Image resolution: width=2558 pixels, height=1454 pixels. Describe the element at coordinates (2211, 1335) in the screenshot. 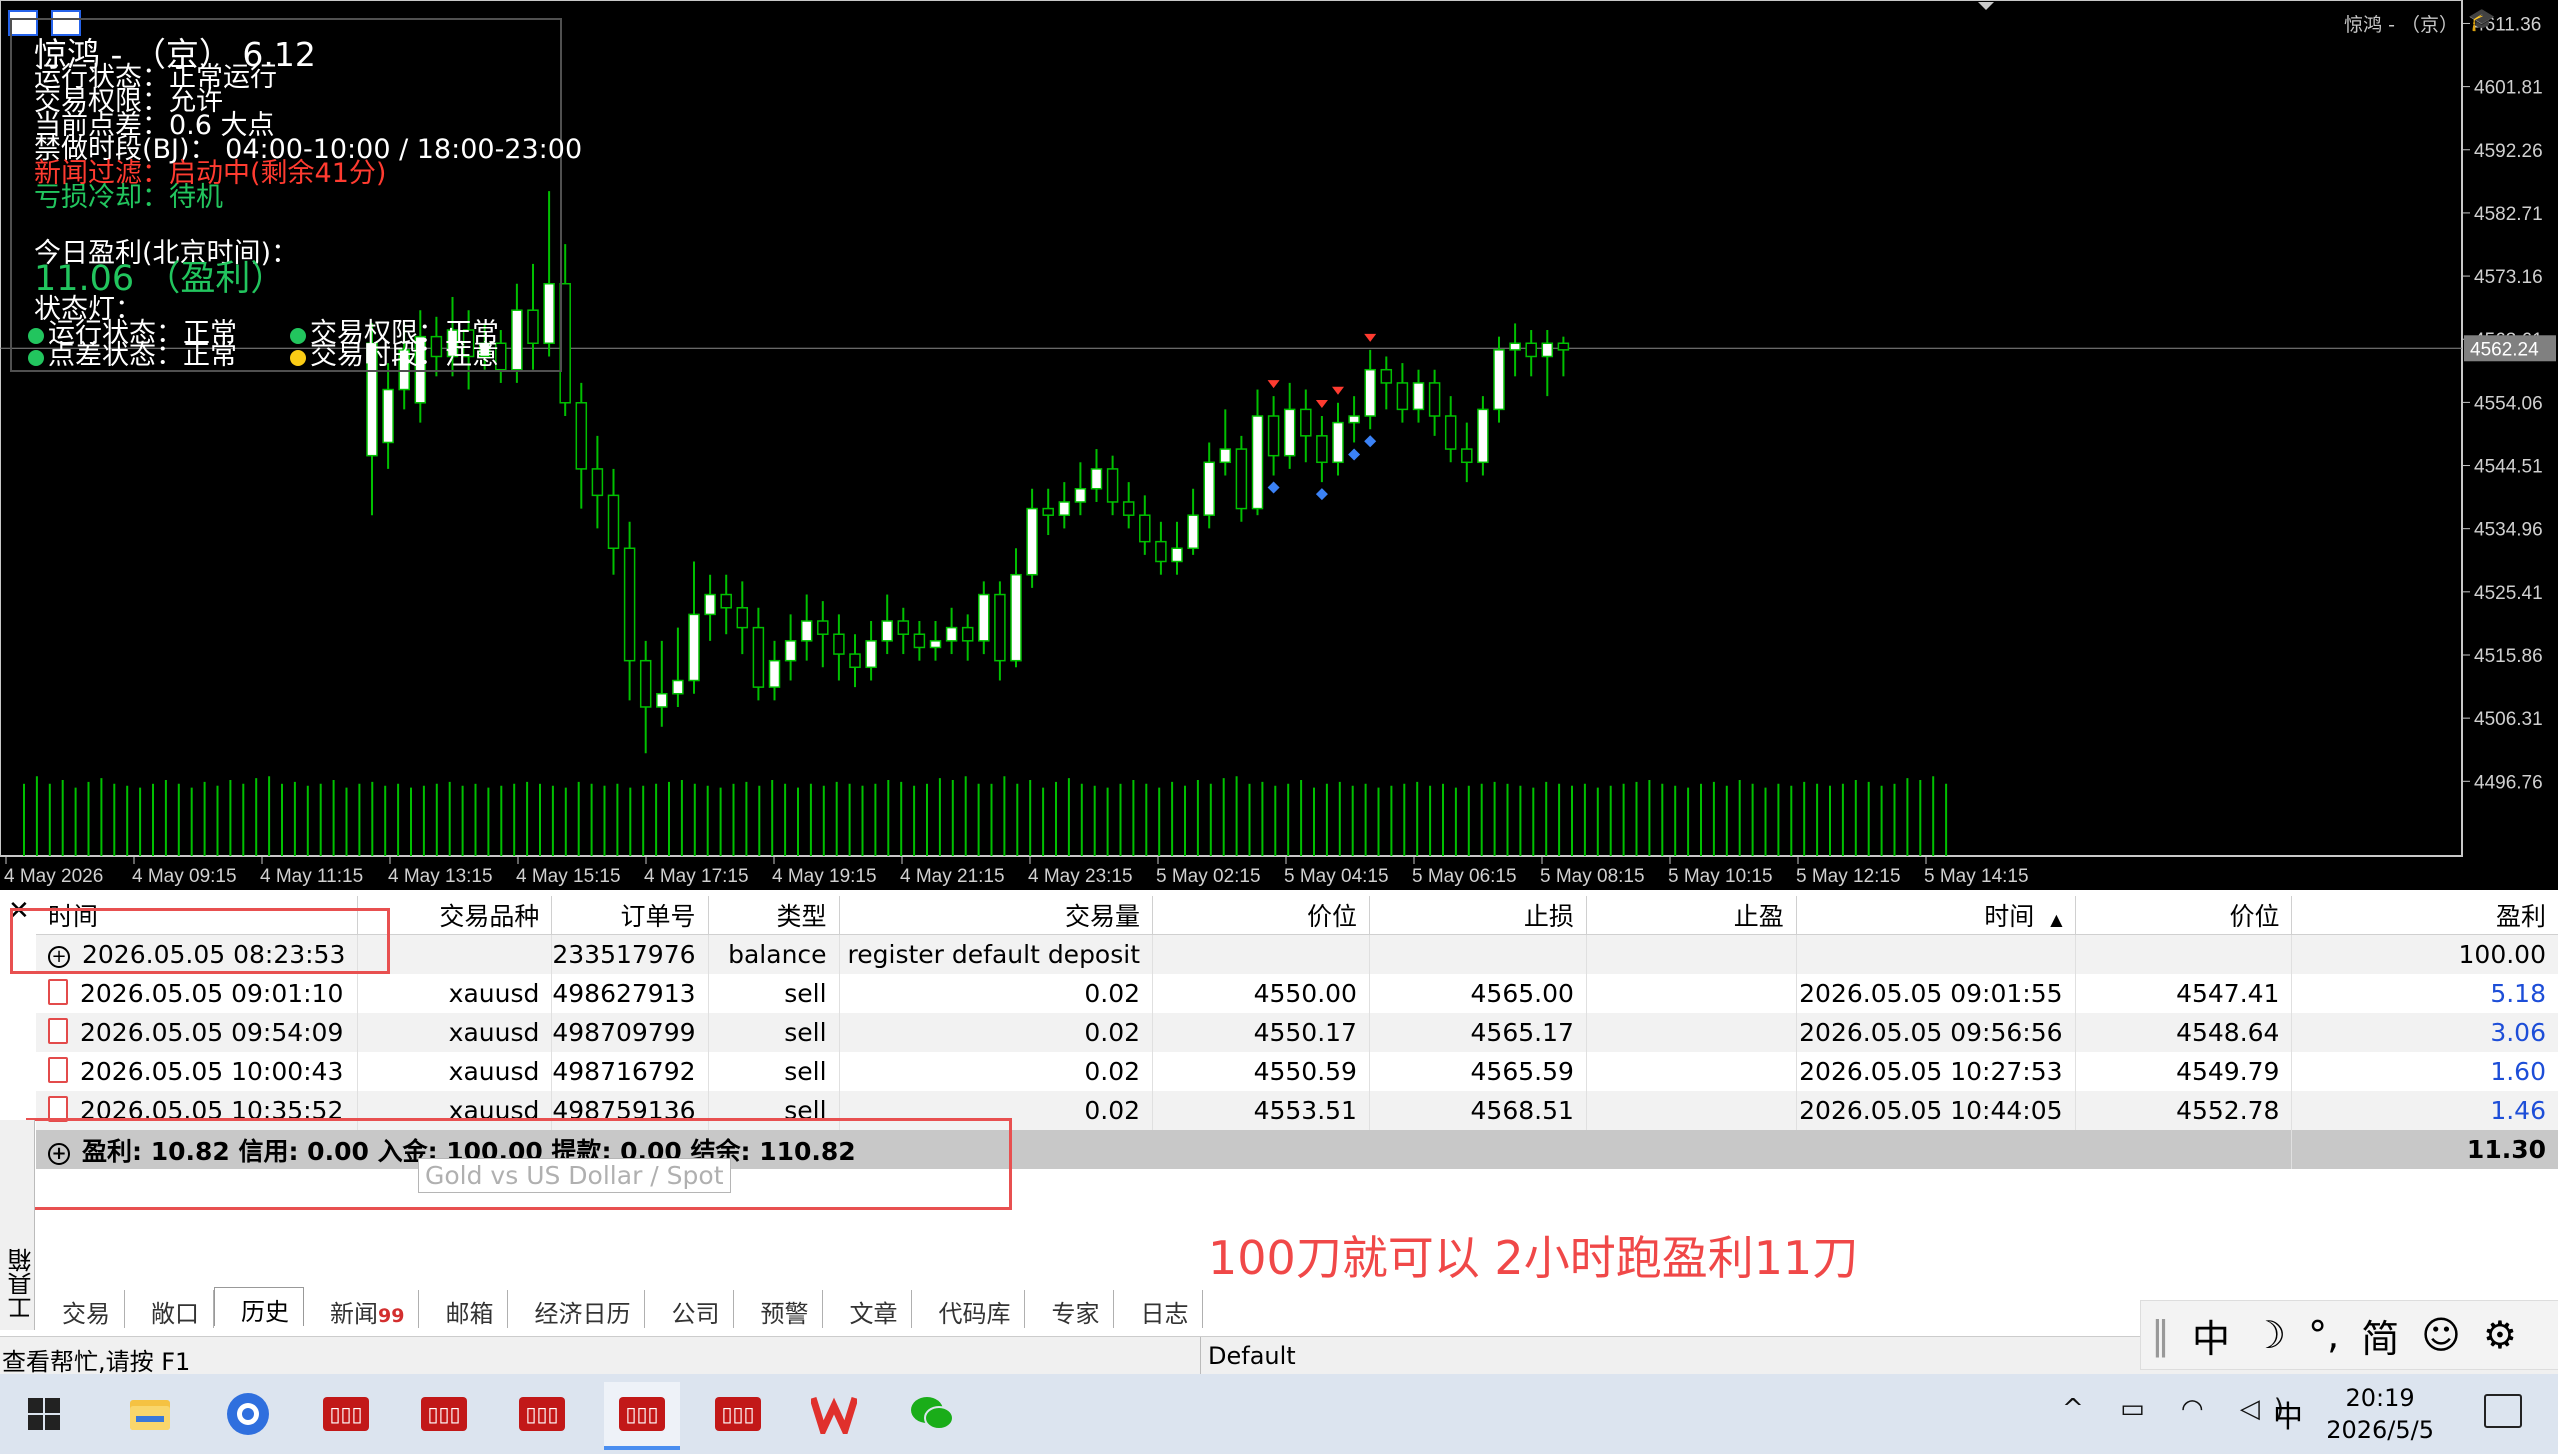

I see `ime-lang-toggle: 中` at that location.